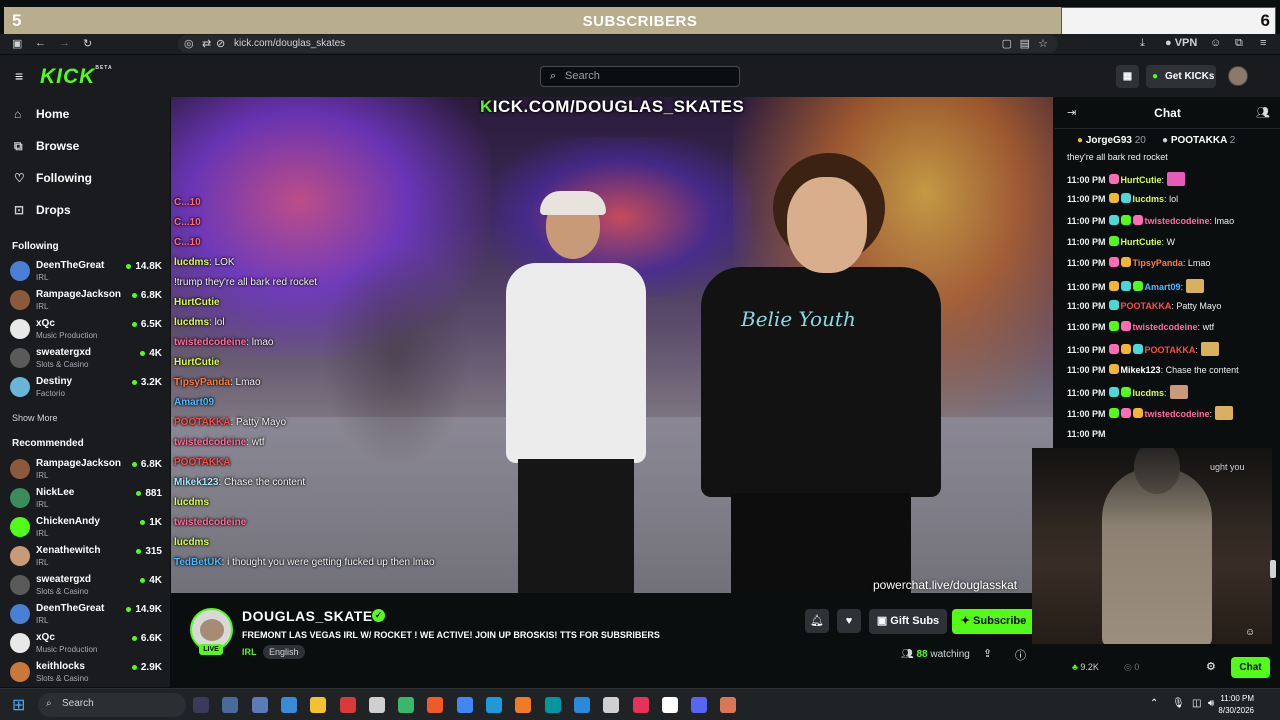  What do you see at coordinates (64, 43) in the screenshot?
I see `forward-arrow-icon: →` at bounding box center [64, 43].